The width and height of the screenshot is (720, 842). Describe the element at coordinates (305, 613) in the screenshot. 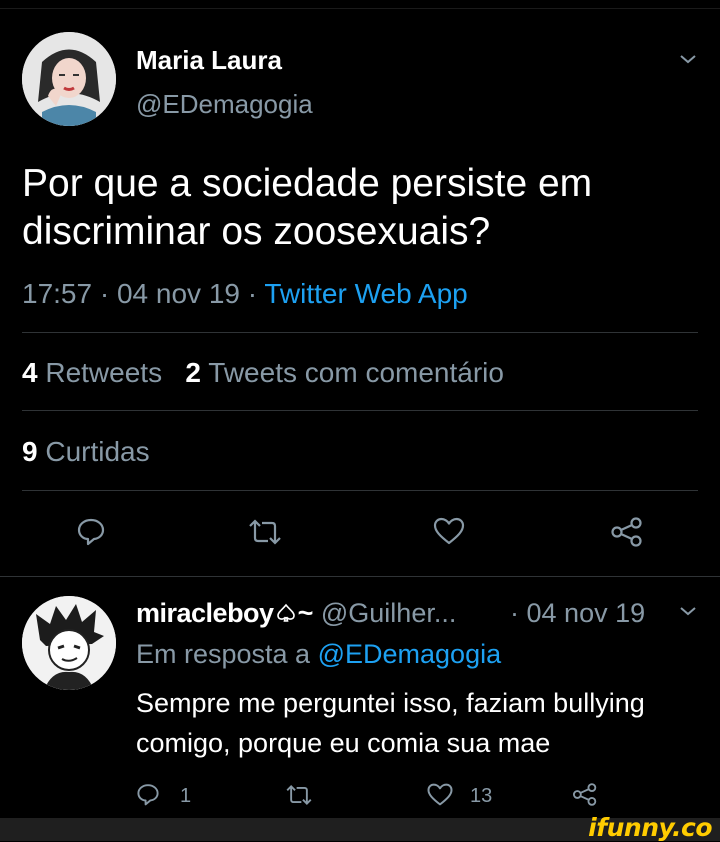

I see `reply-name-suffix: ~` at that location.